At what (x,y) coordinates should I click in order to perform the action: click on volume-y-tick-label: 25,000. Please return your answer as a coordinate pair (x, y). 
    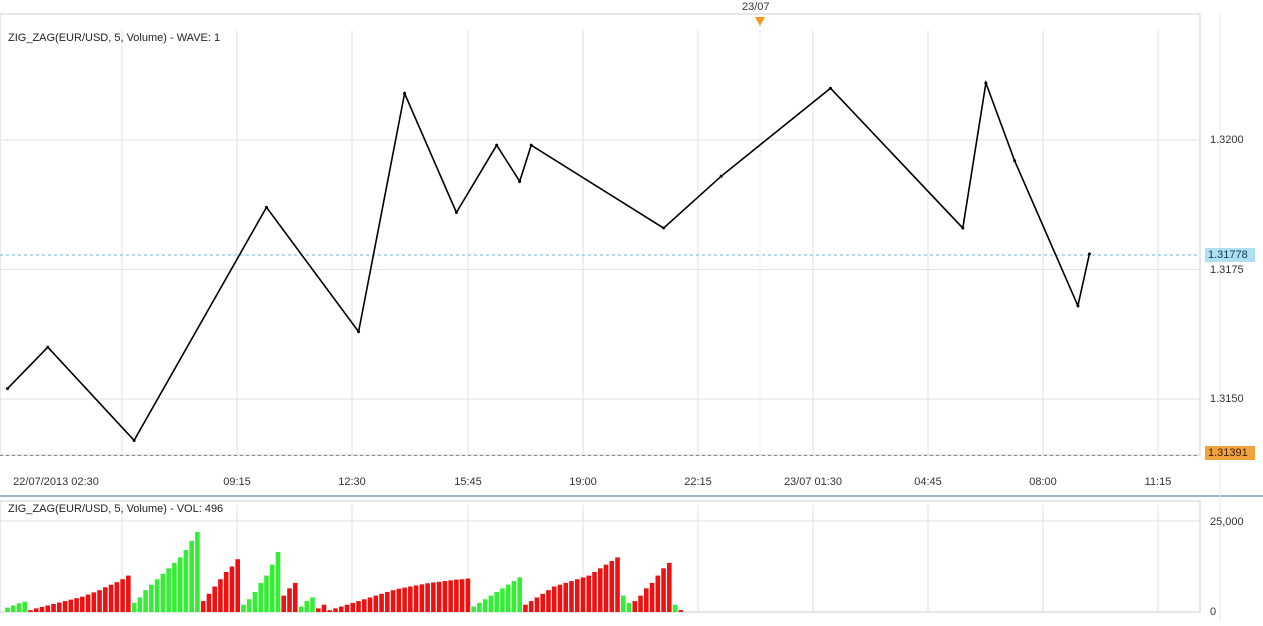
    Looking at the image, I should click on (1227, 522).